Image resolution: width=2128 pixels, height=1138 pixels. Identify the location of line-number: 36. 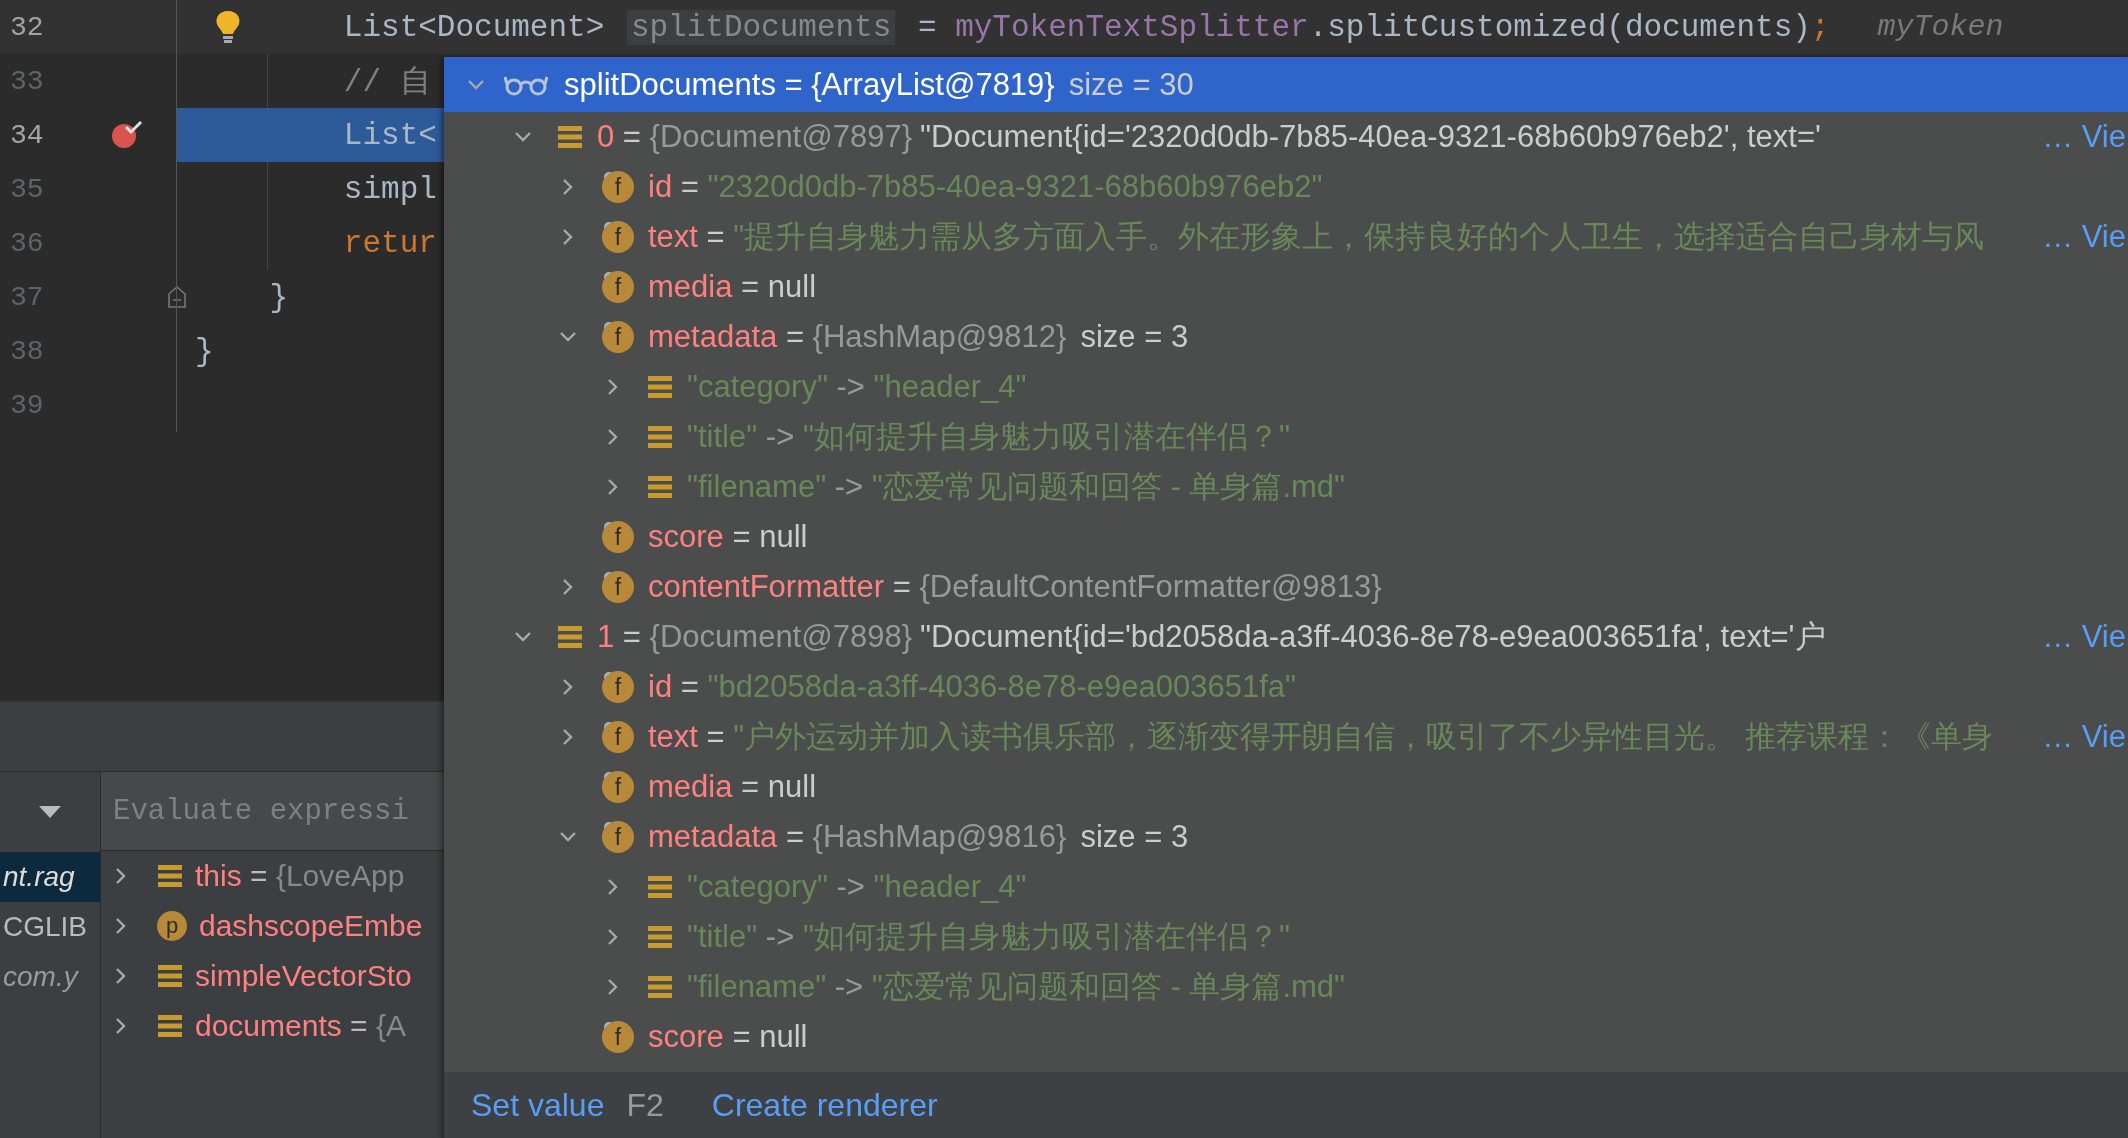
(27, 243).